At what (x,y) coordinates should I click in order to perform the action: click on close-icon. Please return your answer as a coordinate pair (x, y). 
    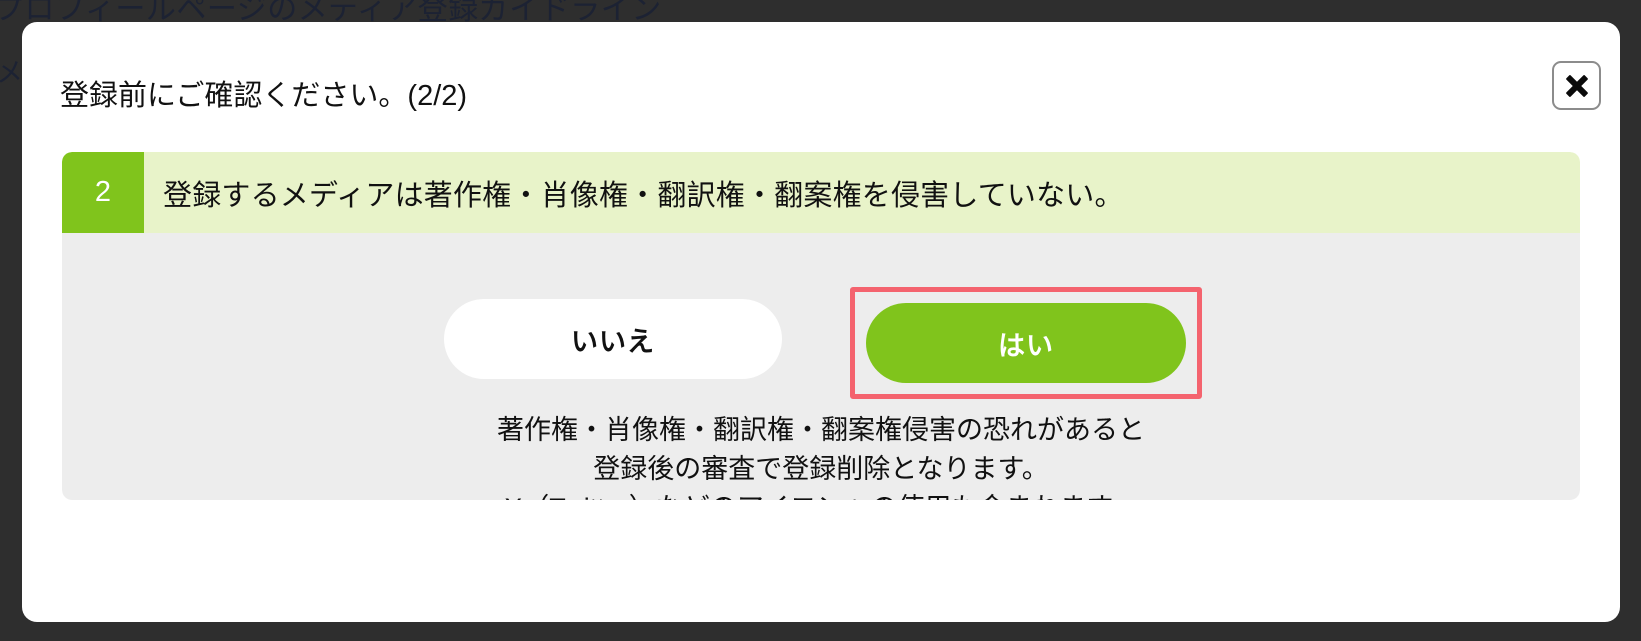
    Looking at the image, I should click on (1577, 86).